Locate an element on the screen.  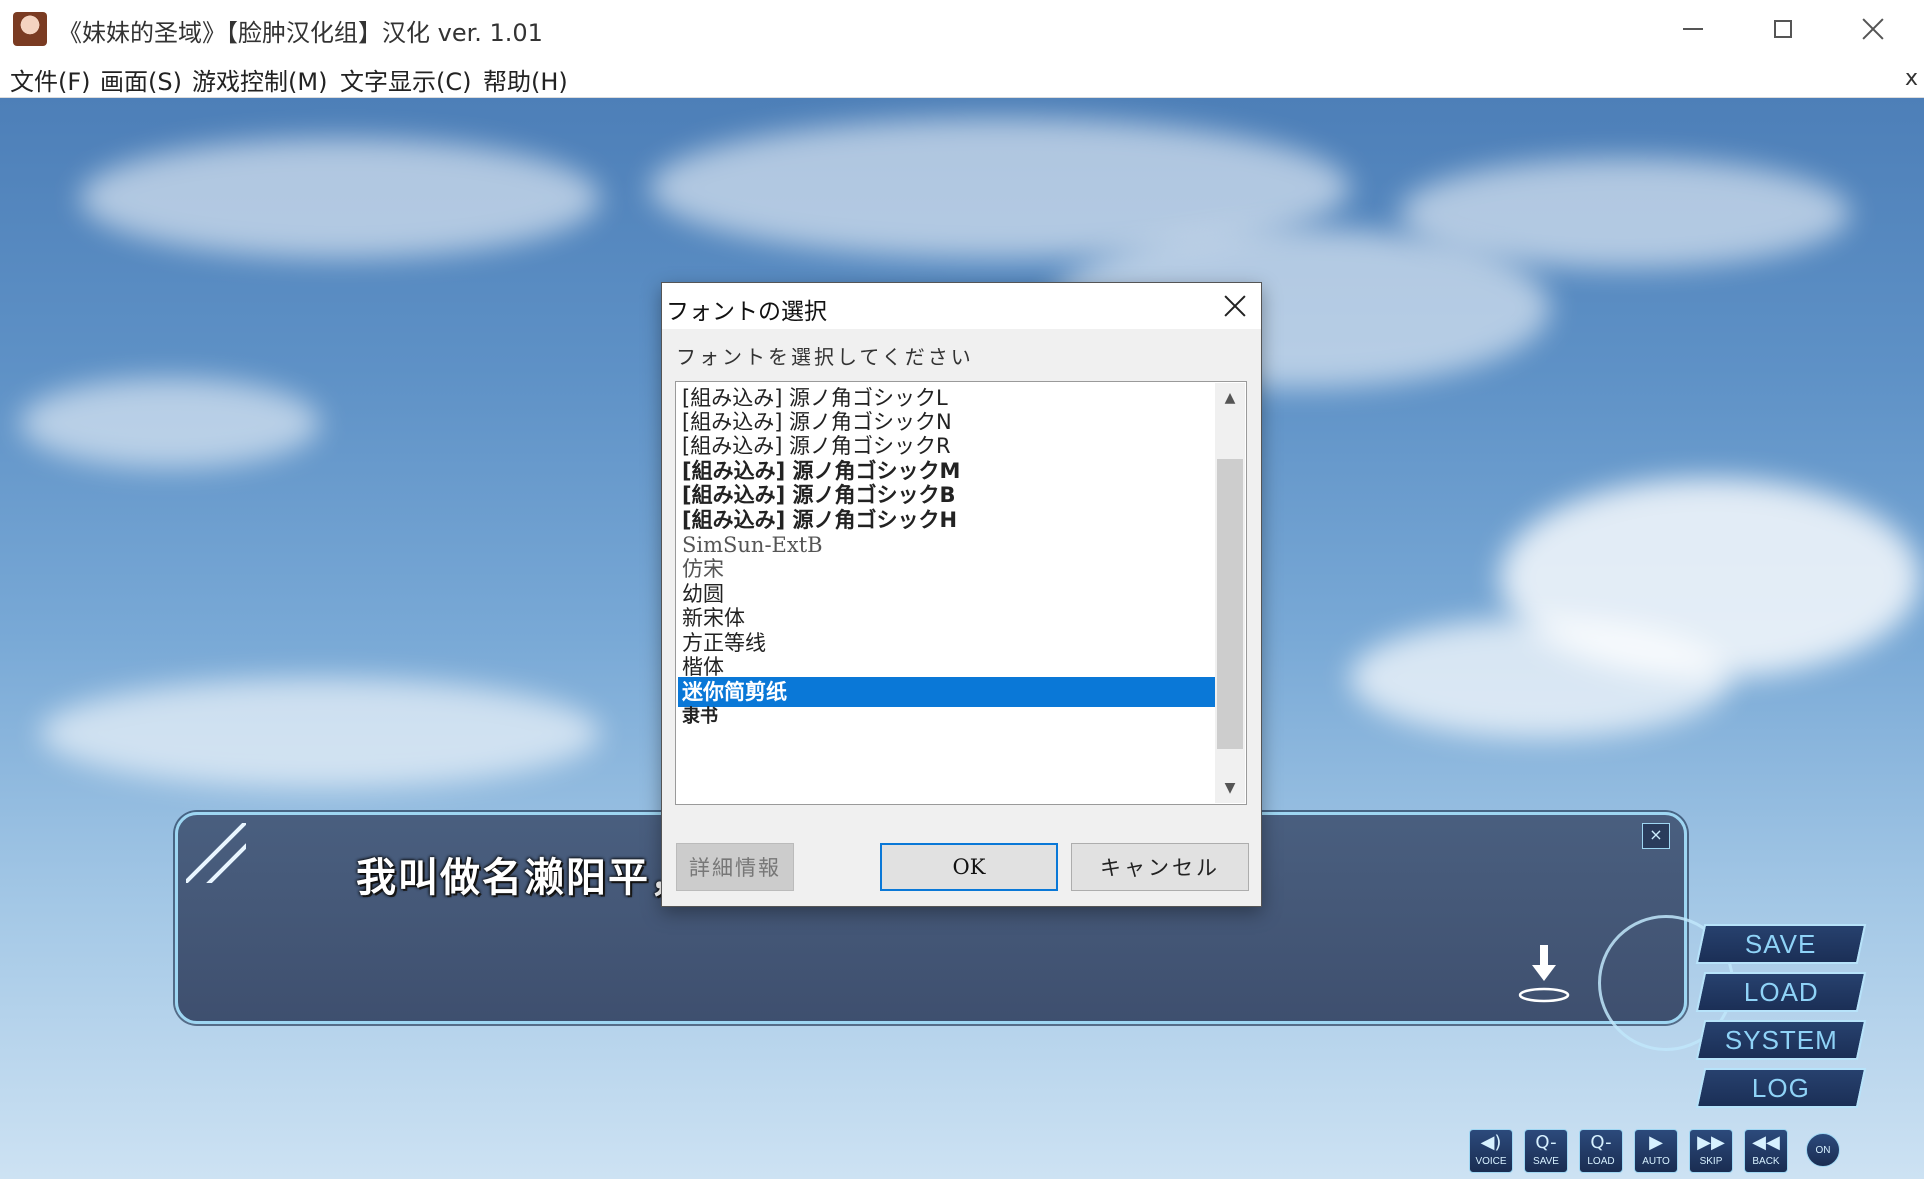
skip-icon: ▶▶ is located at coordinates (1711, 1142).